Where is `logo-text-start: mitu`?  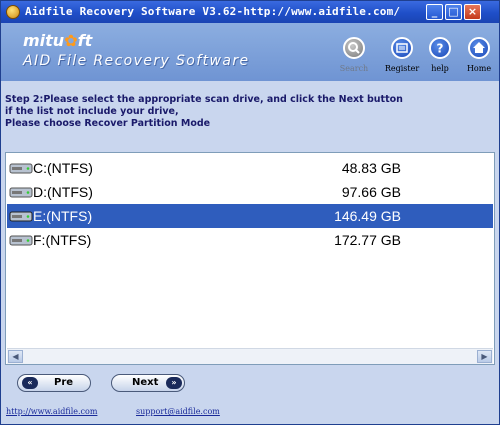
logo-text-start: mitu is located at coordinates (44, 40).